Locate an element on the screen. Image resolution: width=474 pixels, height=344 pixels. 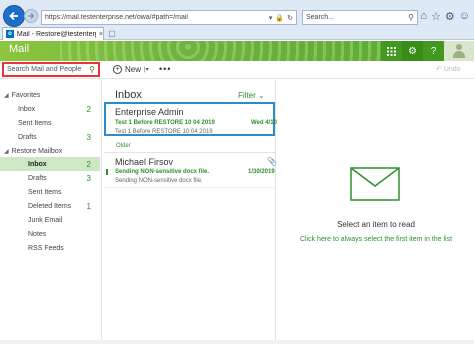
smiley-icon: ☺ is located at coordinates (464, 16).